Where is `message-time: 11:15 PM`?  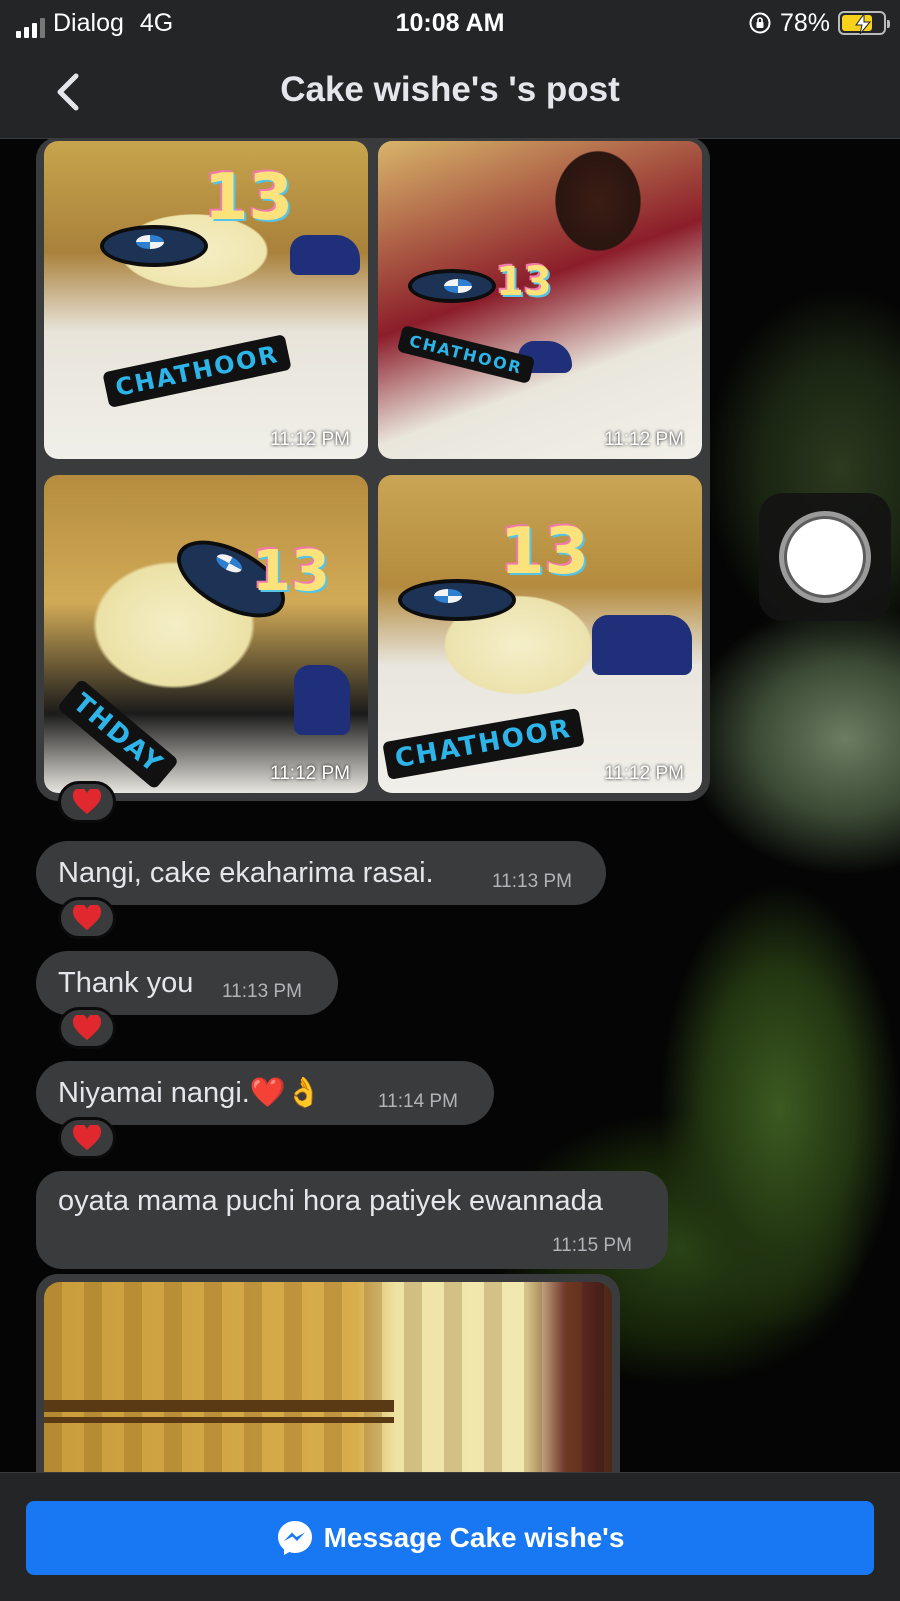
message-time: 11:15 PM is located at coordinates (592, 1245).